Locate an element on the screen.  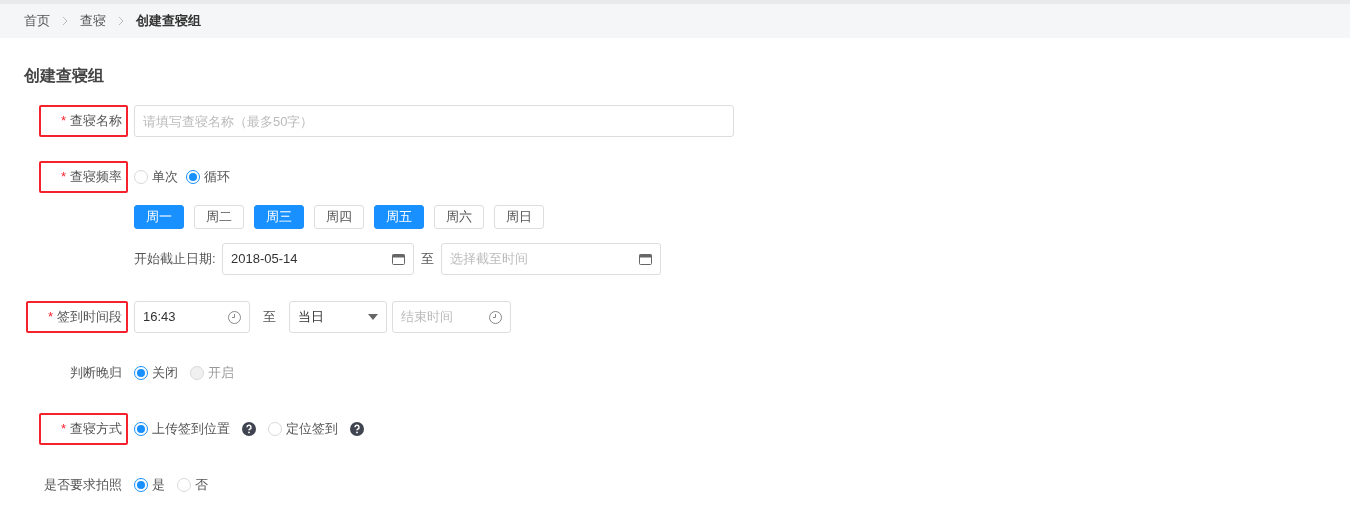
radio-option: 关闭 is located at coordinates (156, 373).